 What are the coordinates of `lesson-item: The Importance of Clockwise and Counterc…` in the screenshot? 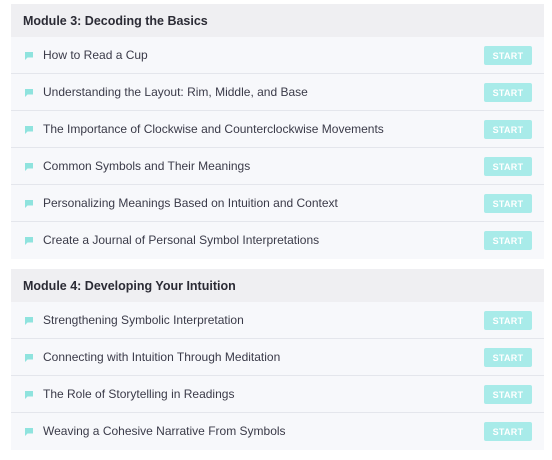 It's located at (277, 129).